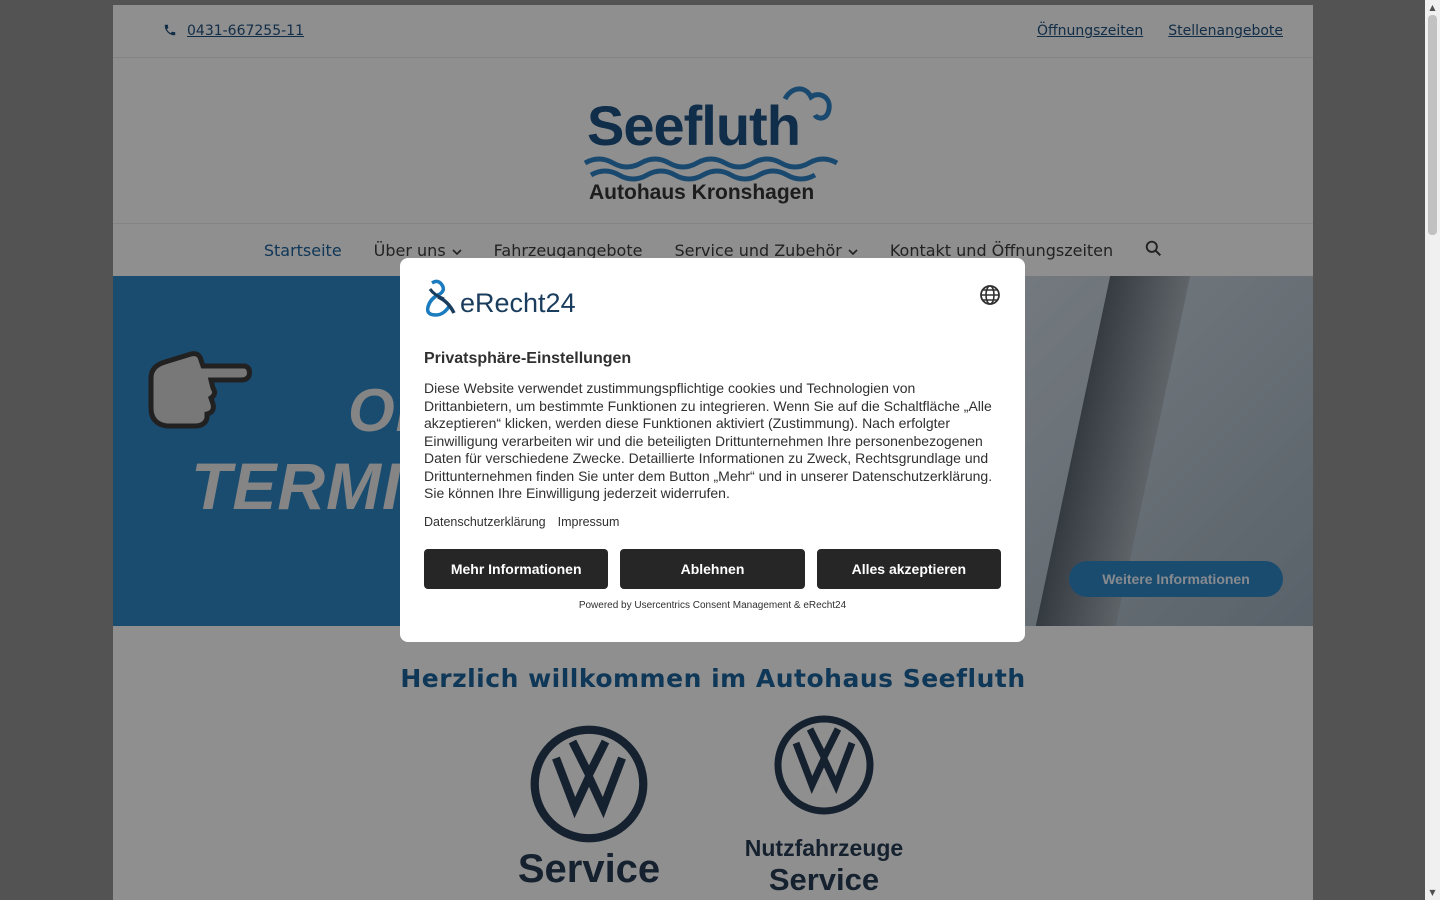 The width and height of the screenshot is (1440, 900). Describe the element at coordinates (516, 568) in the screenshot. I see `more-information-button: Mehr Informationen` at that location.